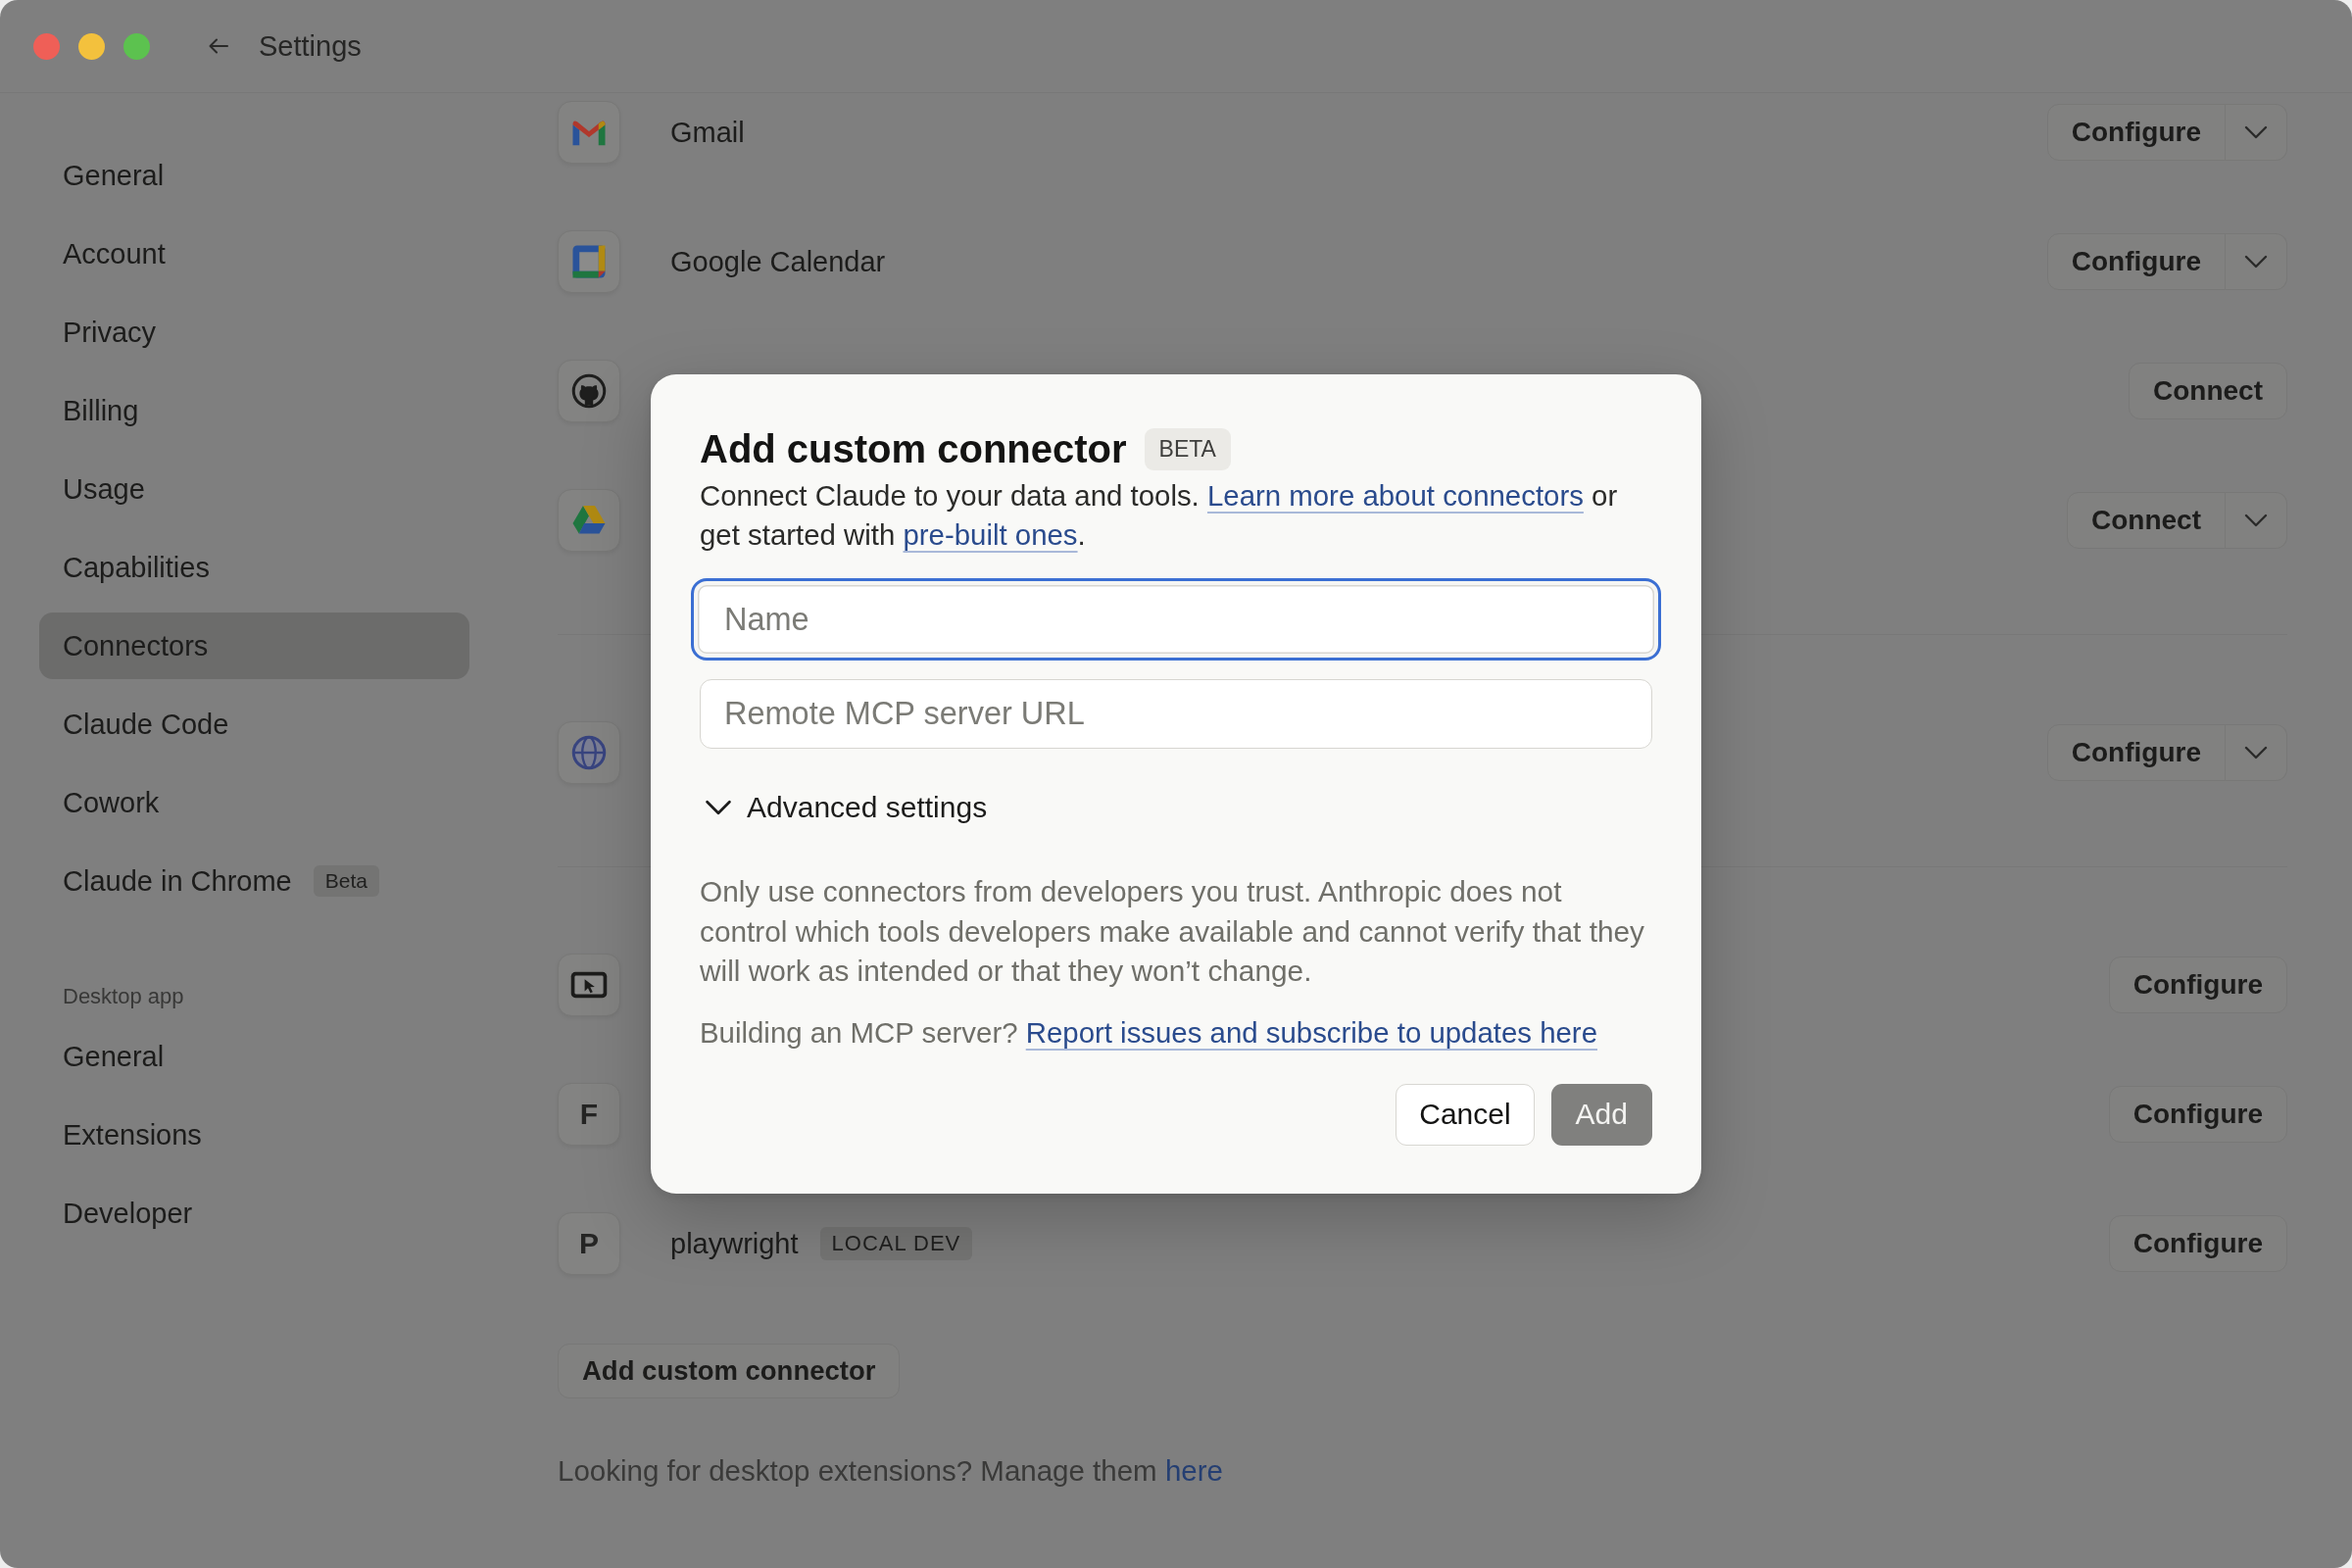  I want to click on beta-badge: BETA, so click(1187, 448).